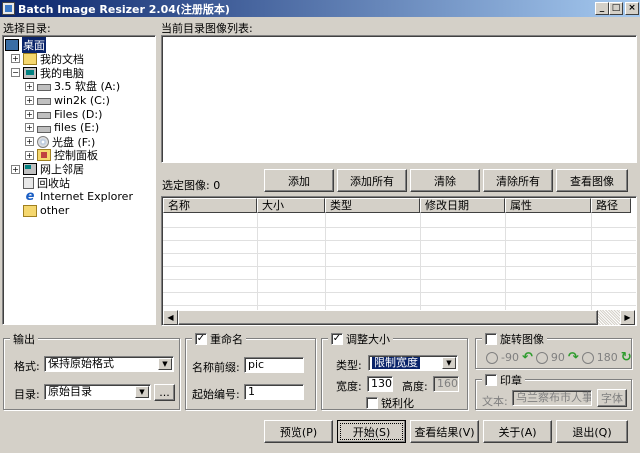 The width and height of the screenshot is (640, 453). Describe the element at coordinates (372, 180) in the screenshot. I see `add-all-button: 添加所有` at that location.